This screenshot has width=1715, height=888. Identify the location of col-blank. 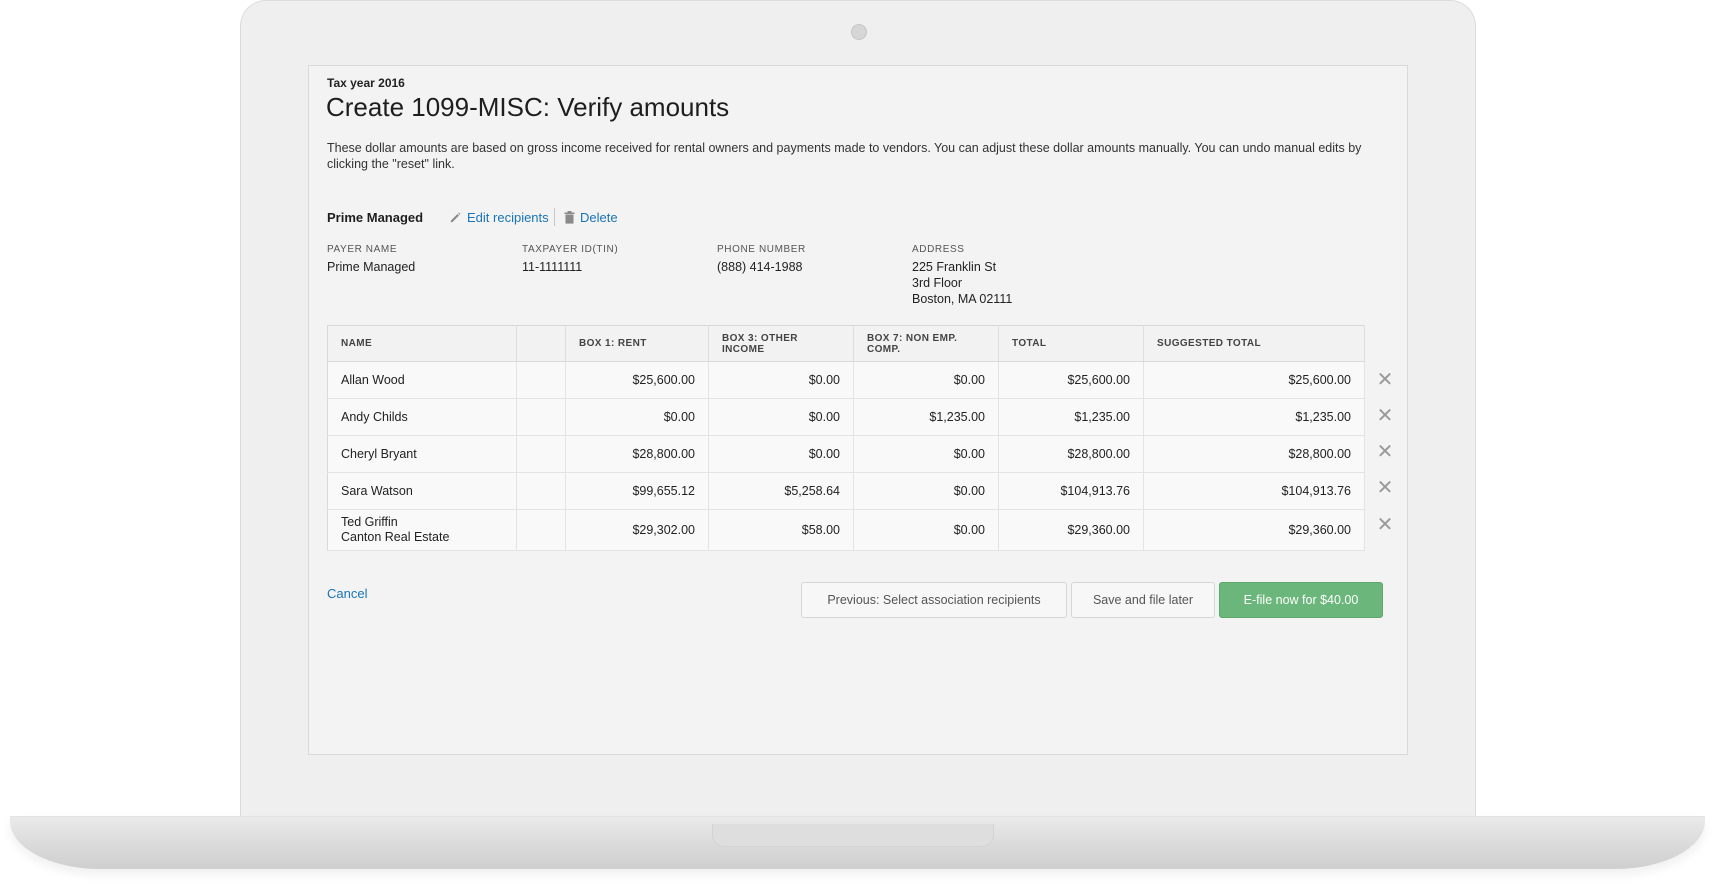
(541, 343).